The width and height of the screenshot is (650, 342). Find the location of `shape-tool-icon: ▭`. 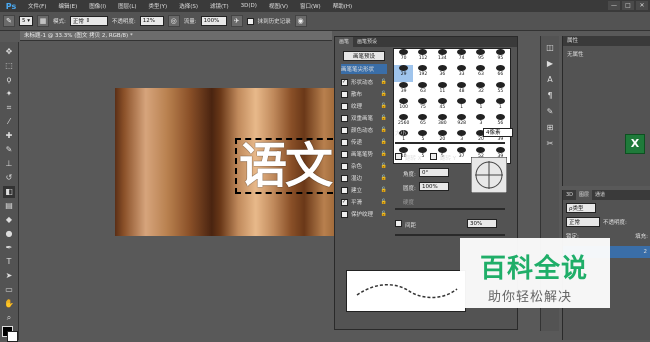

shape-tool-icon: ▭ is located at coordinates (9, 290).